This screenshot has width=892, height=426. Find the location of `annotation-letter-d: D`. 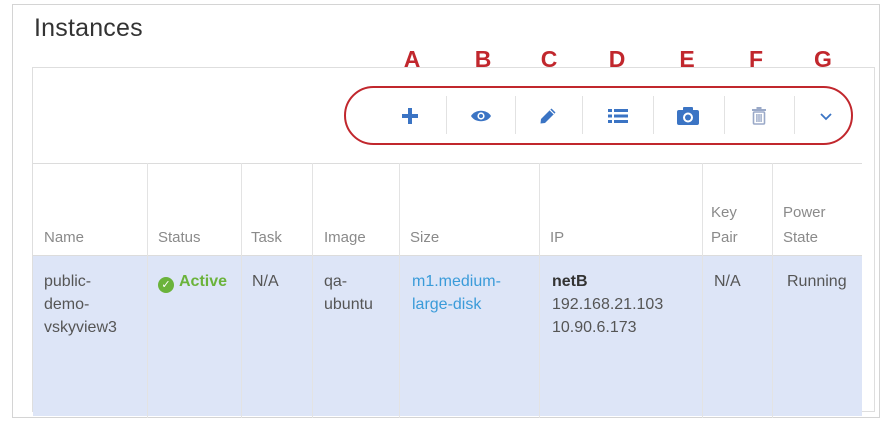

annotation-letter-d: D is located at coordinates (617, 59).